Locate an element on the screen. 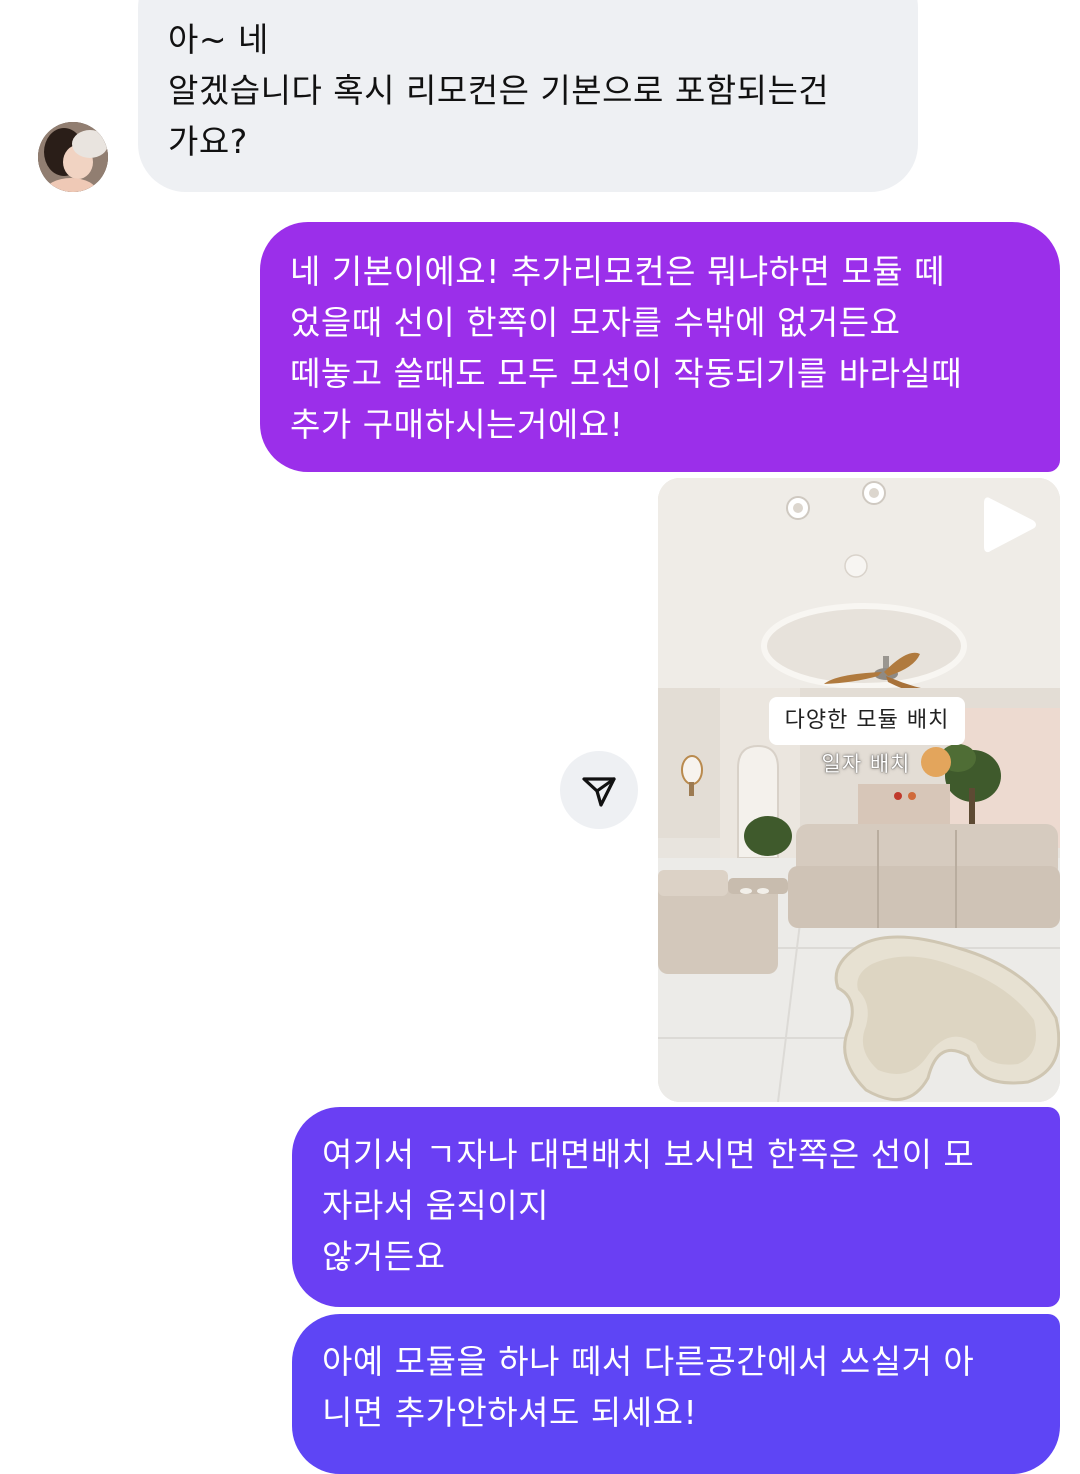  share-button is located at coordinates (599, 790).